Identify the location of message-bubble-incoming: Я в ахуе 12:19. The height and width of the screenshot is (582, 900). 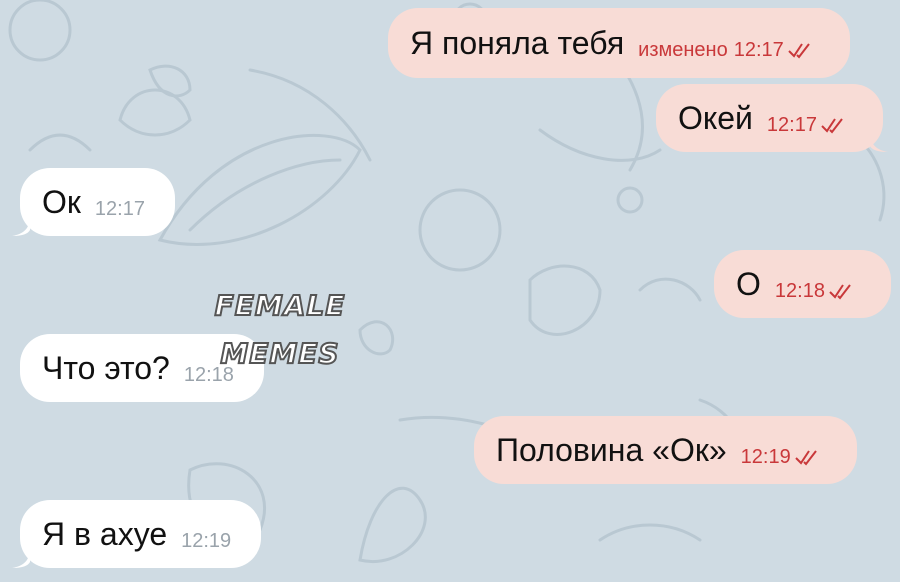
(141, 534).